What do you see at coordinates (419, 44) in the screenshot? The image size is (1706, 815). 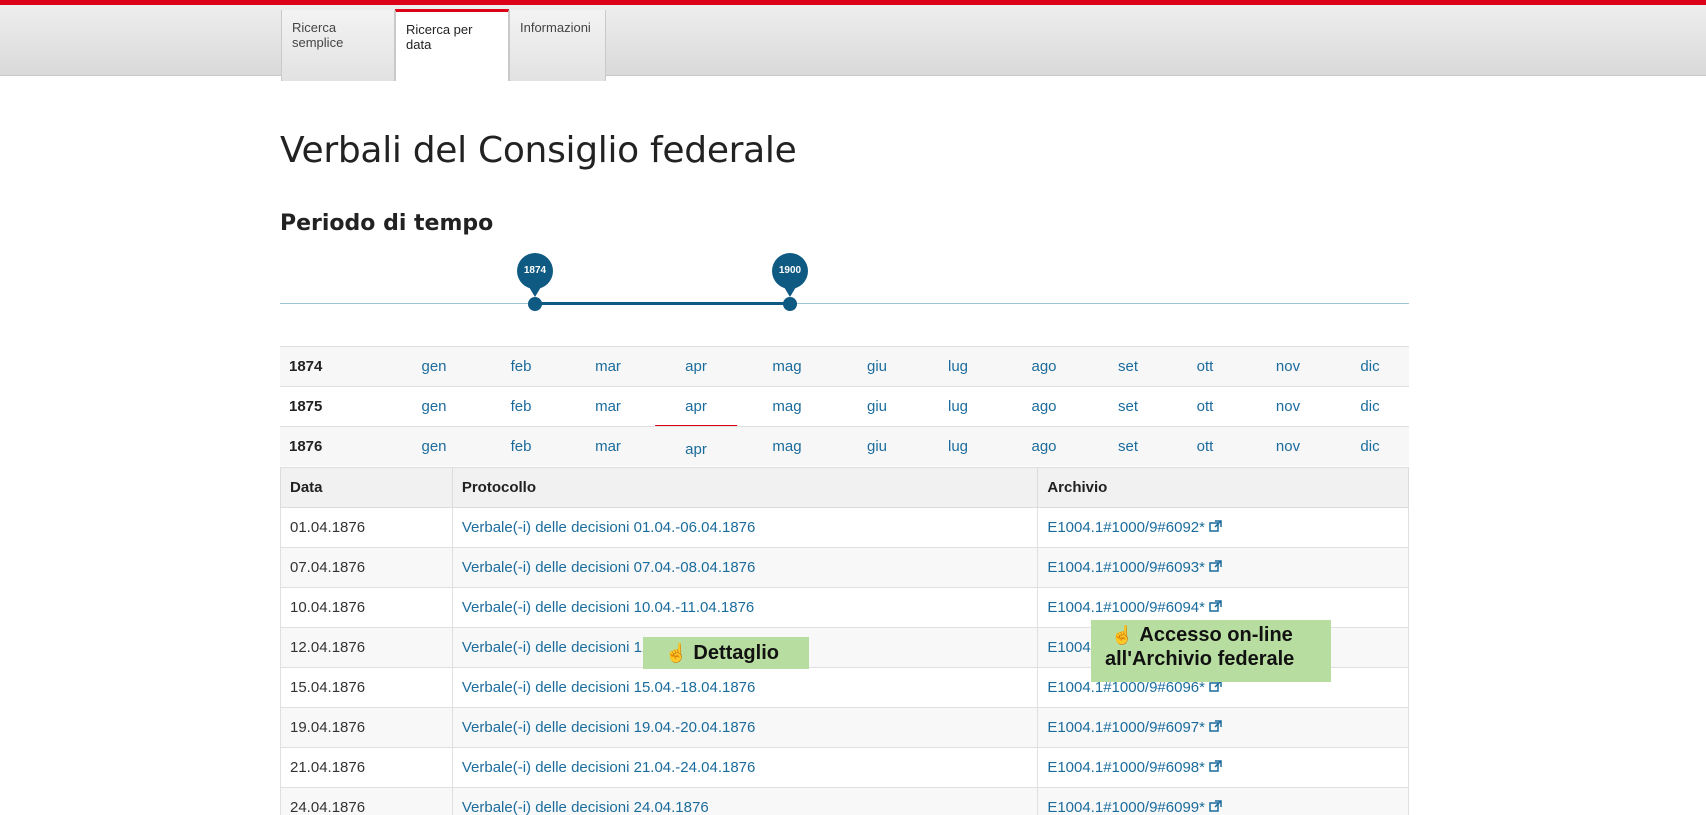 I see `tab-label-line2: data` at bounding box center [419, 44].